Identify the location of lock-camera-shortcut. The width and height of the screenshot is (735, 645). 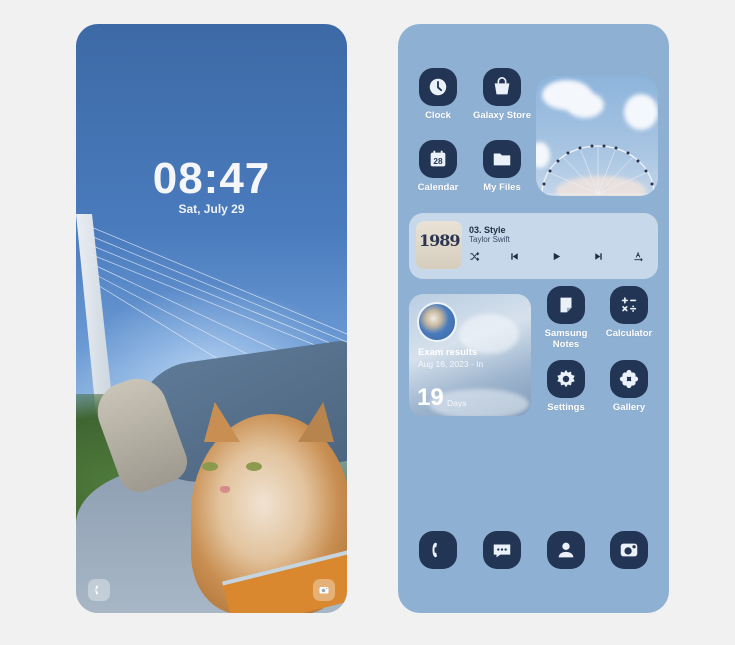
(324, 590).